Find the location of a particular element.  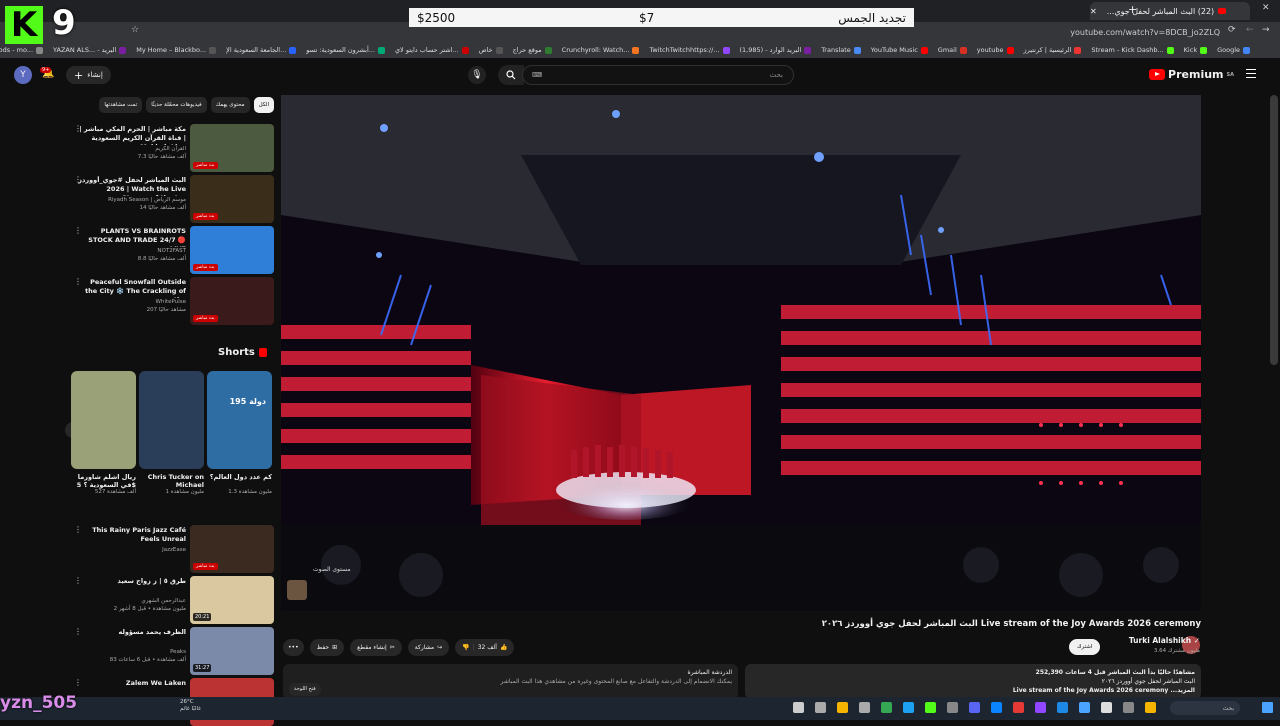

microphone-icon: 🎙 is located at coordinates (477, 75).